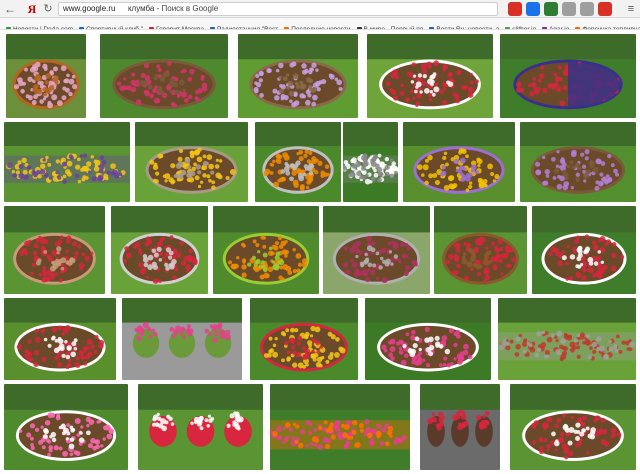 The image size is (640, 474). What do you see at coordinates (10, 9) in the screenshot?
I see `back-arrow-icon: ←` at bounding box center [10, 9].